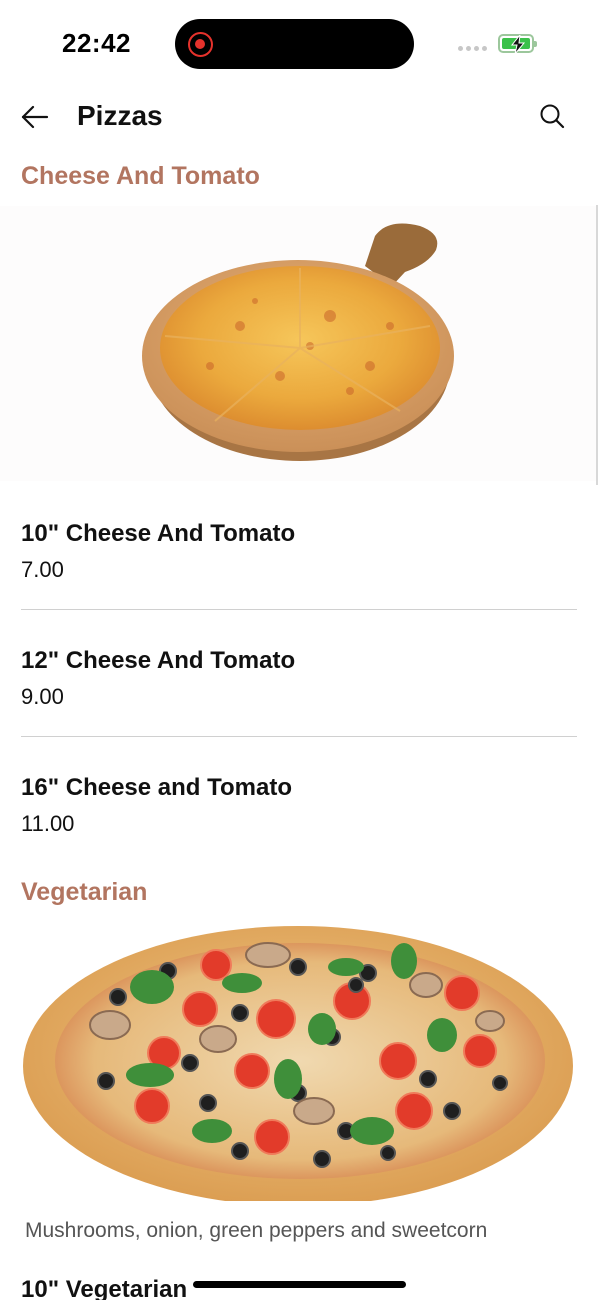 This screenshot has width=598, height=1300. Describe the element at coordinates (140, 176) in the screenshot. I see `section-title-cheese-and-tomato: Cheese And Tomato` at that location.